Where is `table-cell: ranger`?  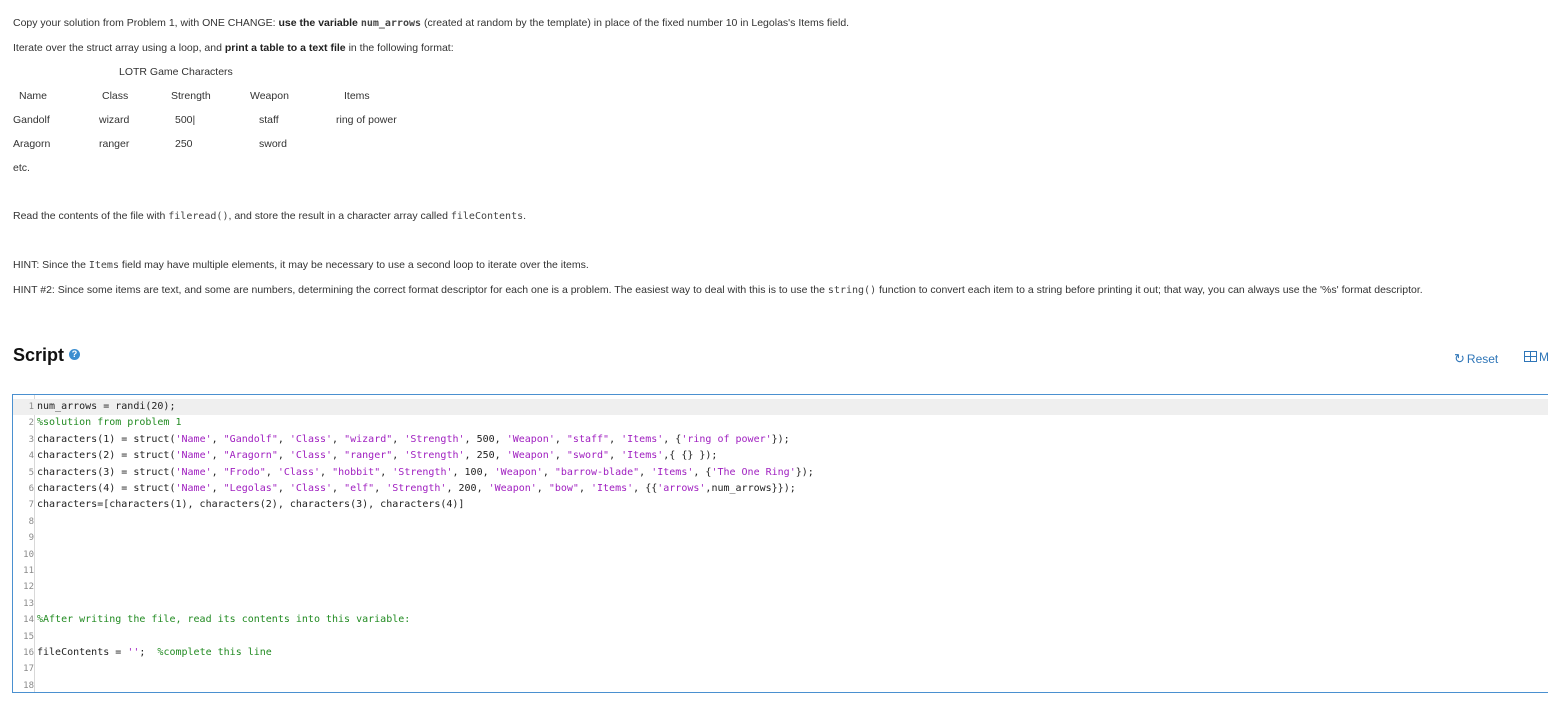 table-cell: ranger is located at coordinates (114, 144).